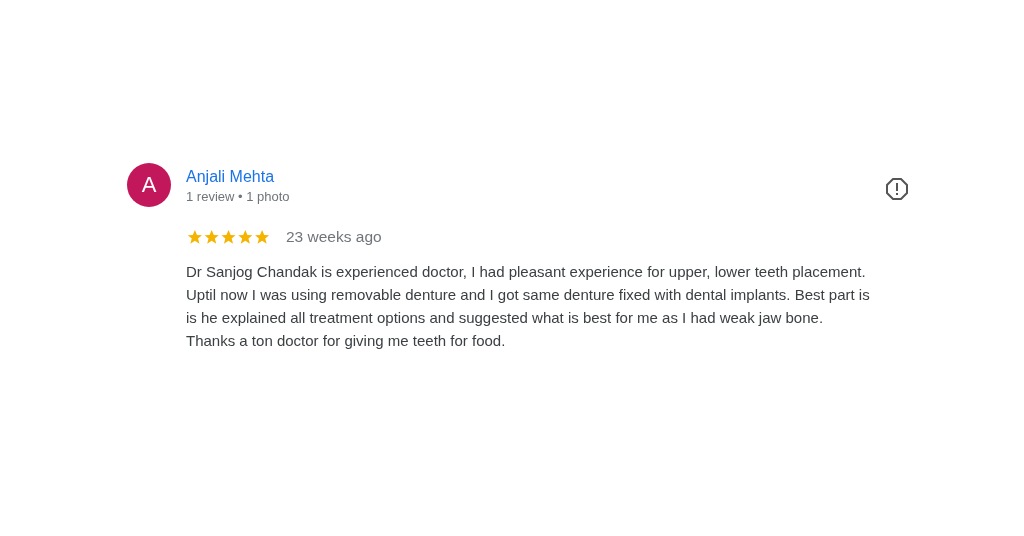 The width and height of the screenshot is (1024, 536). I want to click on report-icon, so click(897, 189).